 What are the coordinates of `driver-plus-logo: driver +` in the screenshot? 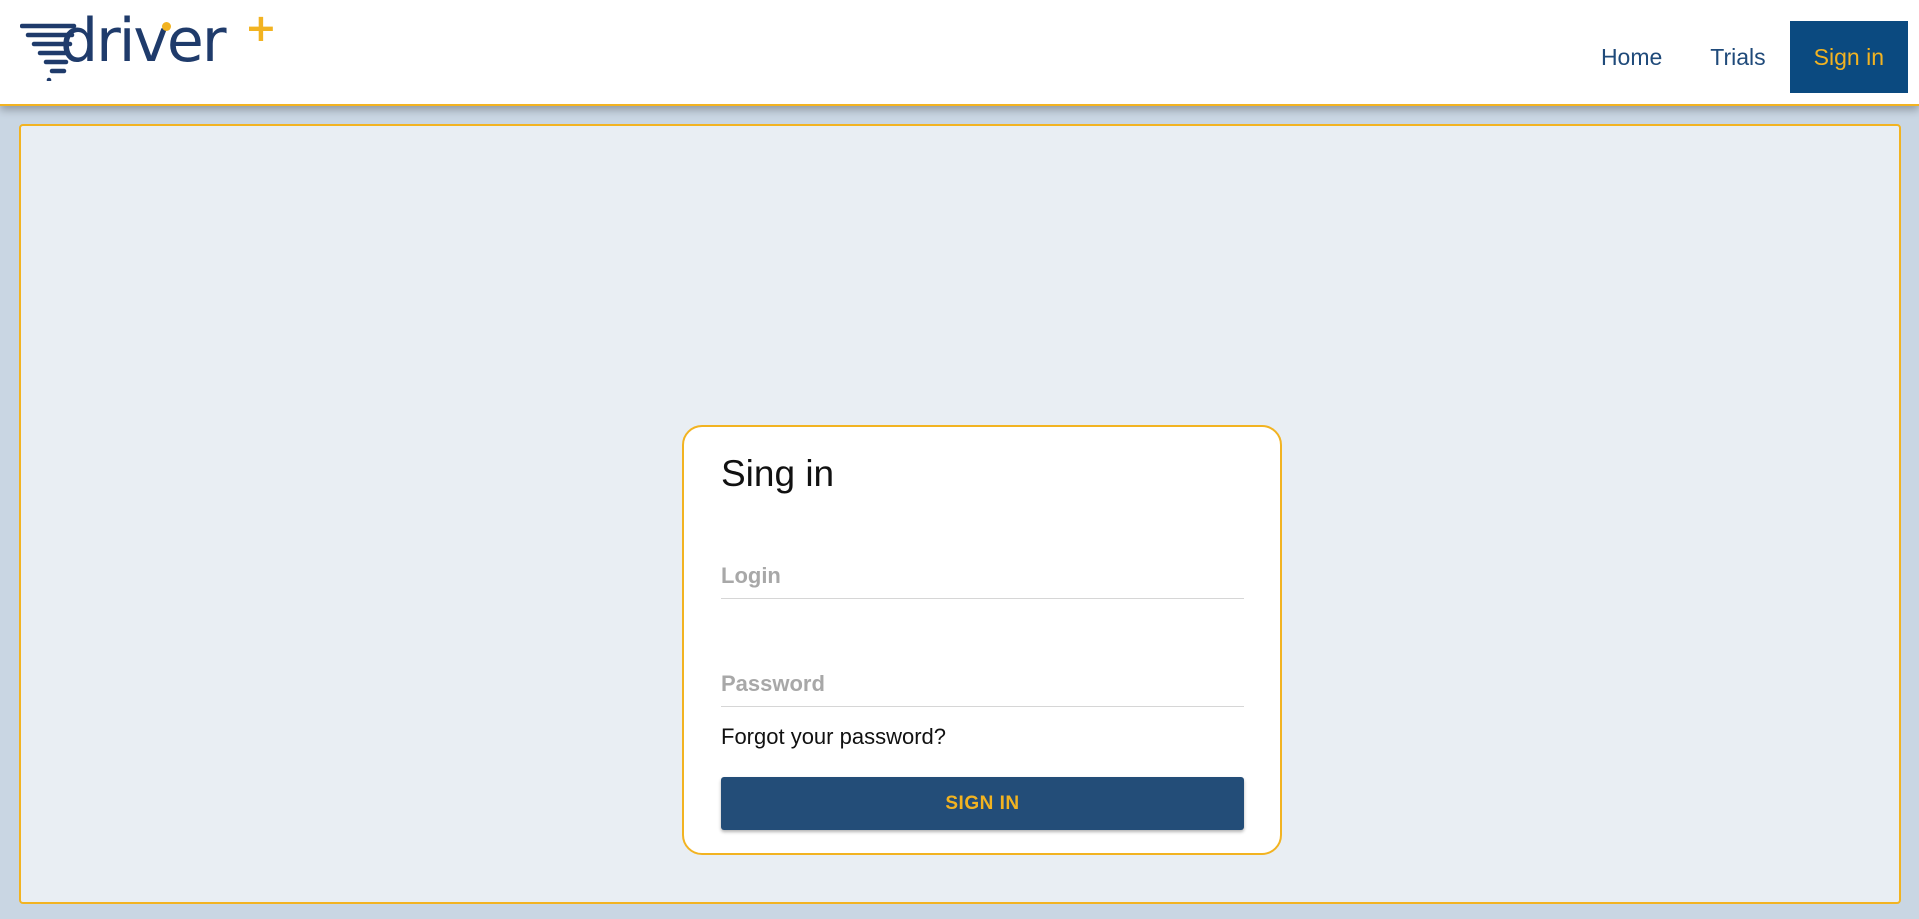 It's located at (148, 45).